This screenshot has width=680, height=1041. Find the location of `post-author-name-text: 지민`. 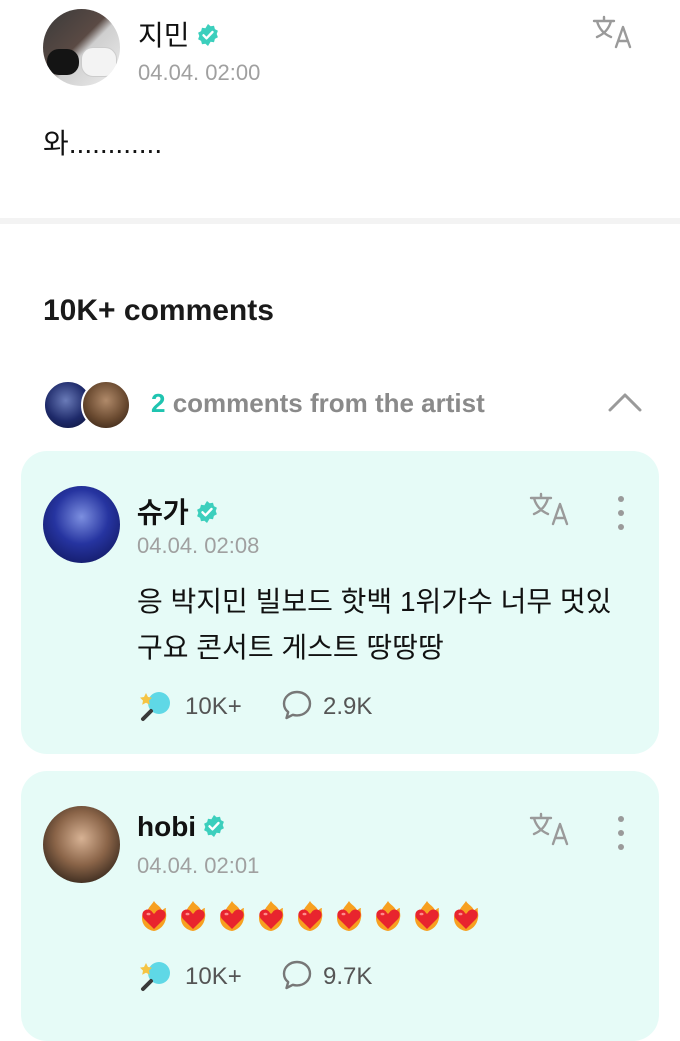

post-author-name-text: 지민 is located at coordinates (164, 35).